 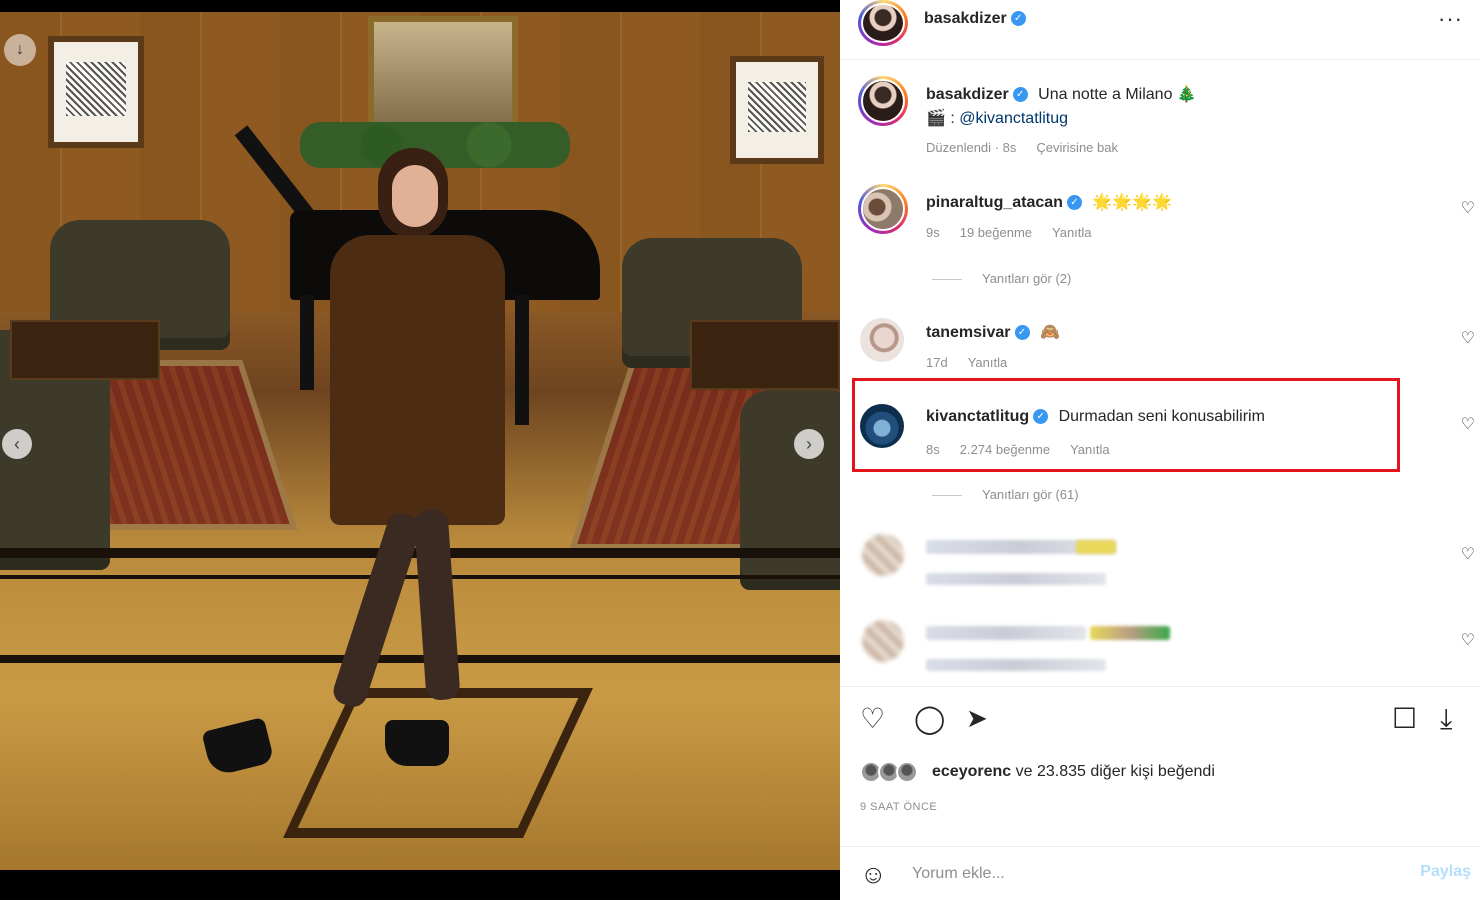 I want to click on comment-row: tanemsivar ✓ 🙈, so click(x=993, y=332).